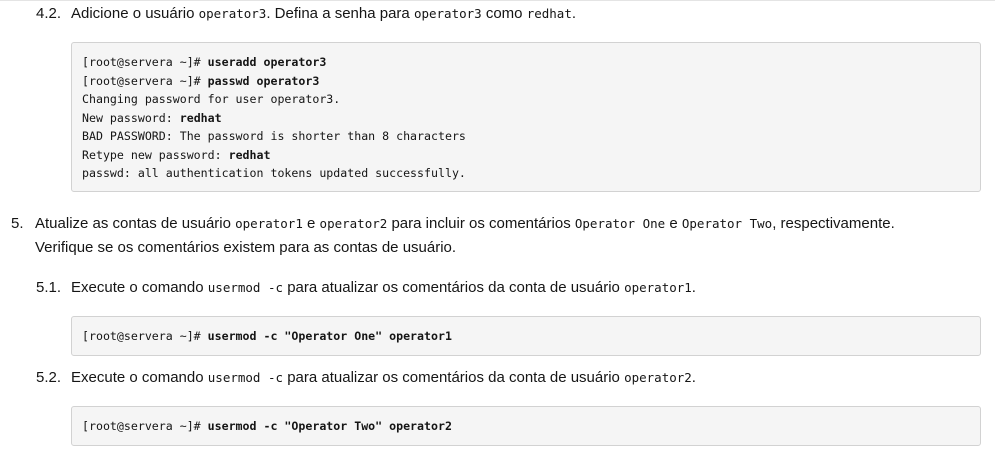 The height and width of the screenshot is (451, 995). I want to click on code-line: New password: redhat, so click(152, 117).